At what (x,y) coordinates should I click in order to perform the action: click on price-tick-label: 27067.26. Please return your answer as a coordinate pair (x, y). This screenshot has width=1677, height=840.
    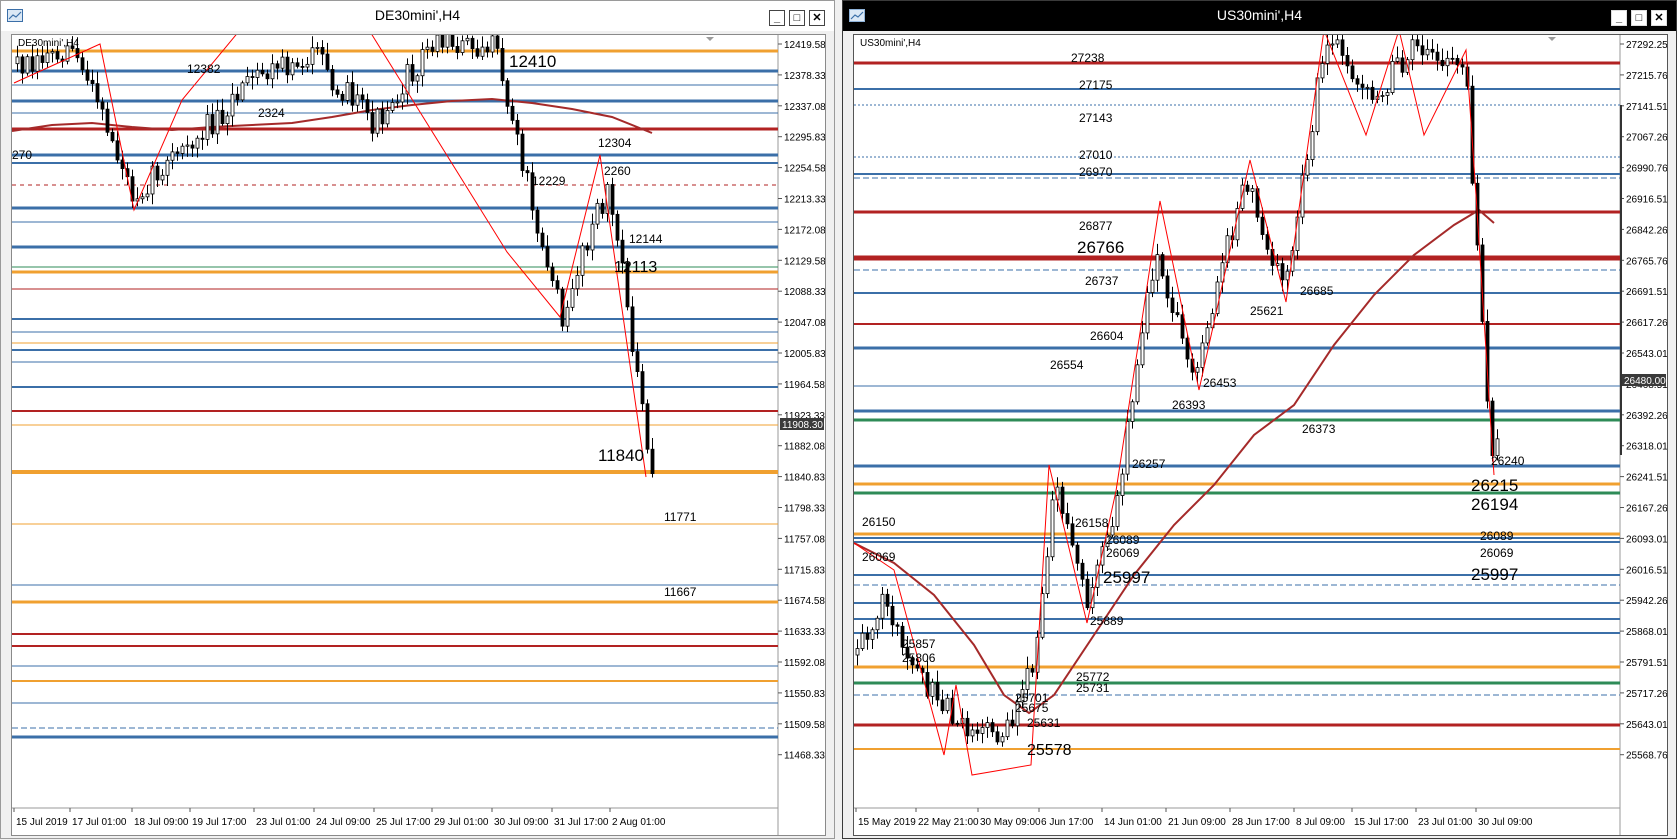
    Looking at the image, I should click on (1646, 138).